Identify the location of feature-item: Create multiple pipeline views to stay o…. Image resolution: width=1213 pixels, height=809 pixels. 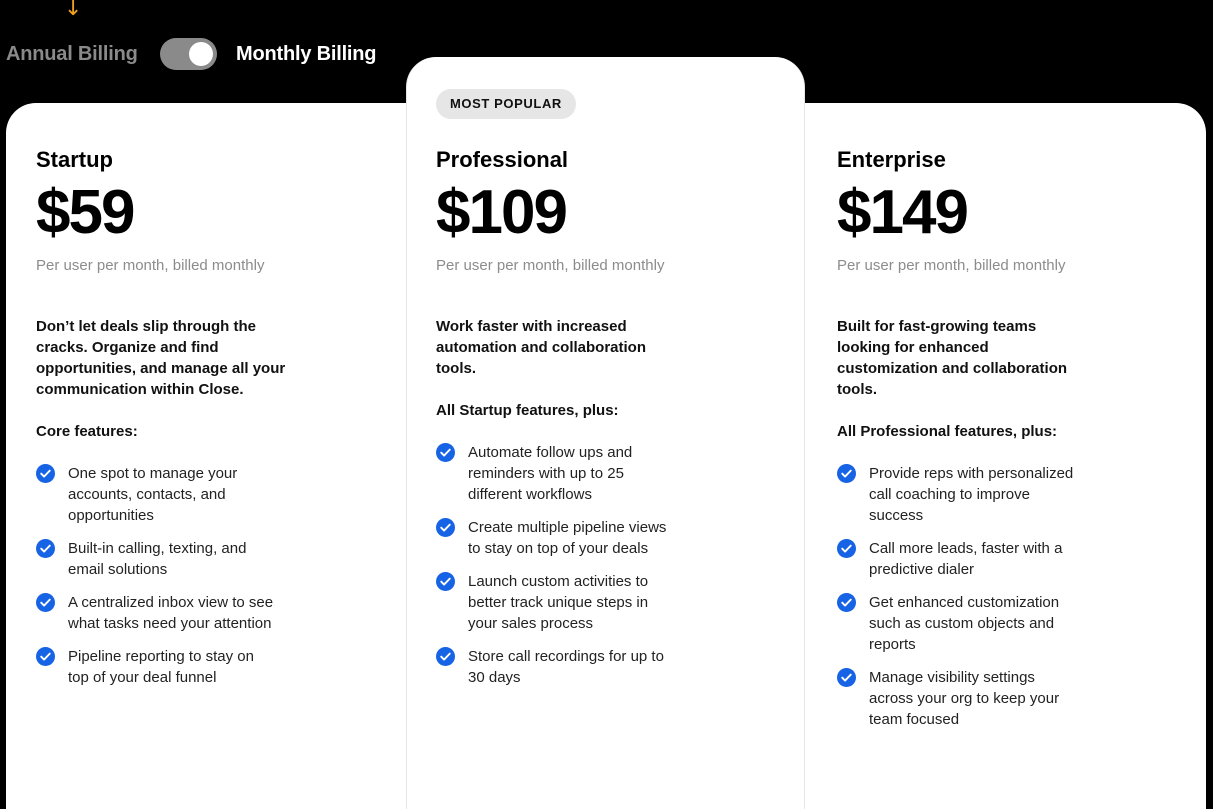
(556, 538).